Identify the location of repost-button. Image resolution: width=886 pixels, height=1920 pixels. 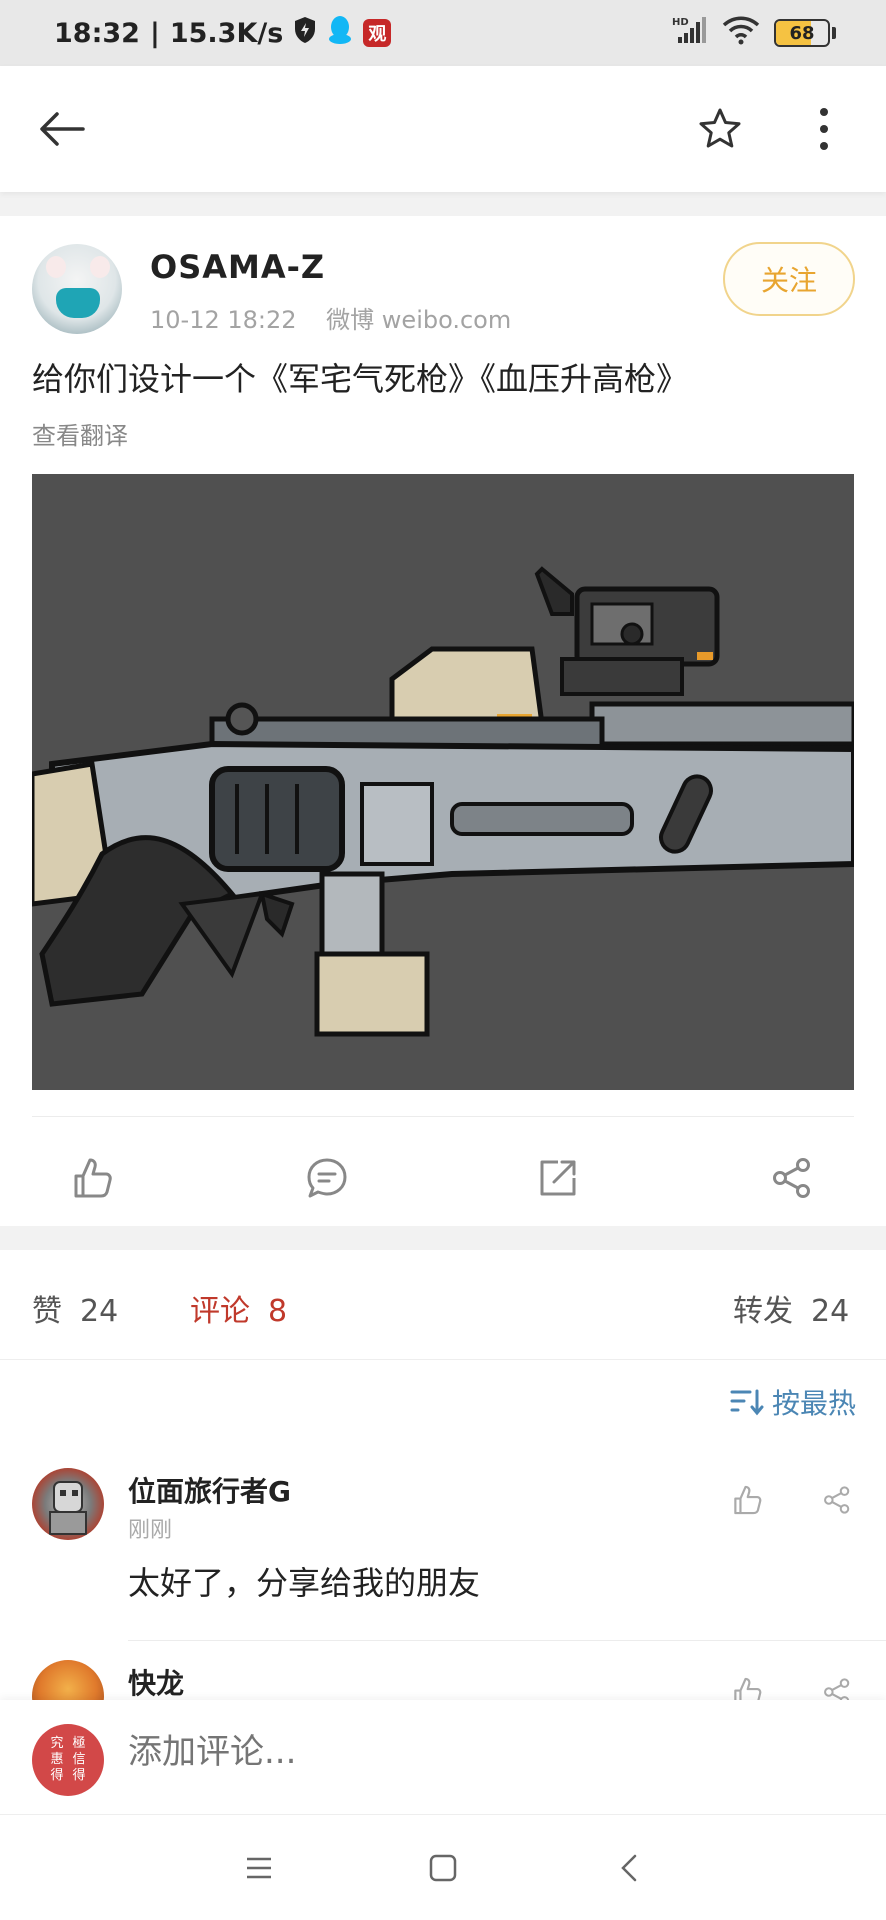
(558, 1178).